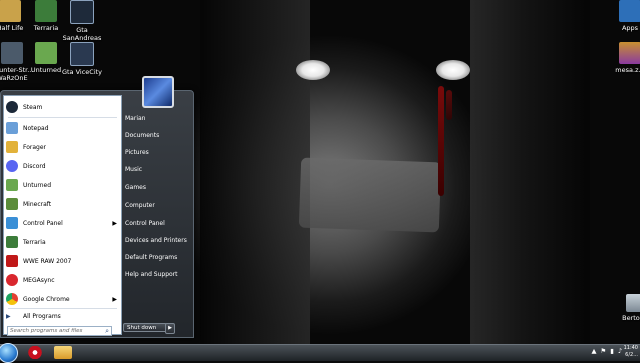 Image resolution: width=640 pixels, height=363 pixels. What do you see at coordinates (135, 119) in the screenshot?
I see `place-user: Marian` at bounding box center [135, 119].